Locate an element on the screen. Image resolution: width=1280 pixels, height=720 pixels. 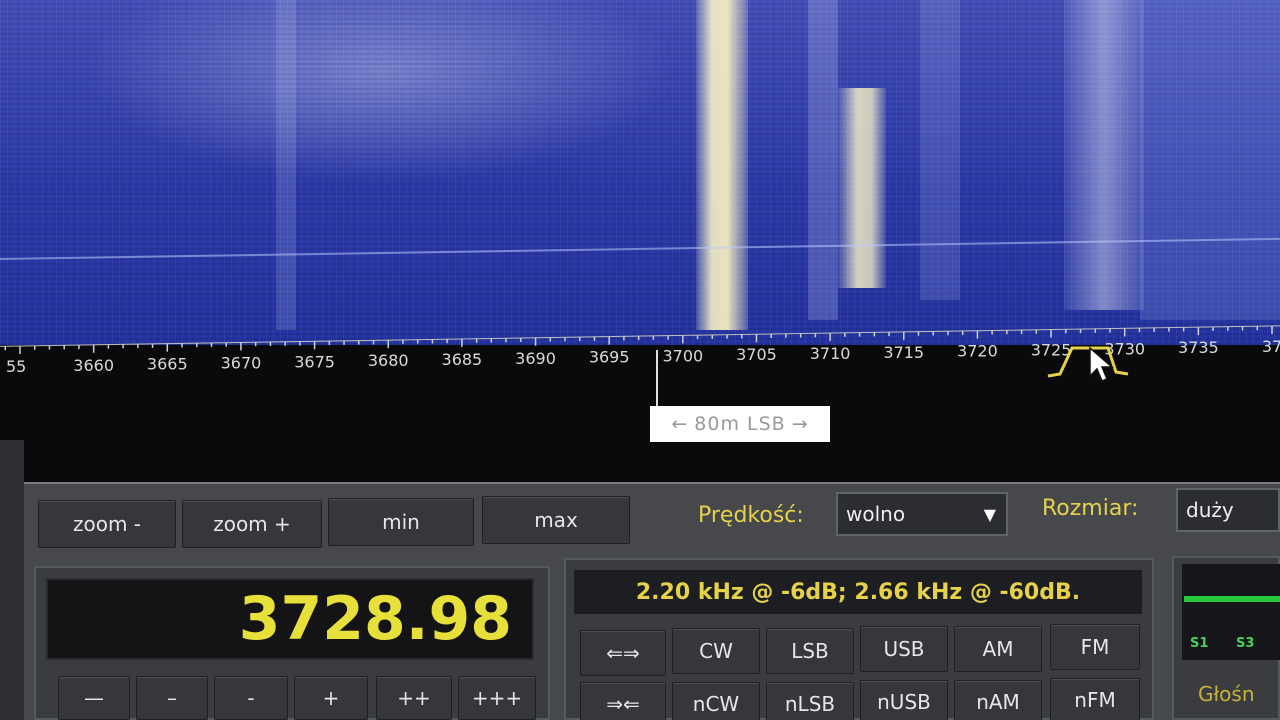
step-up-medium-button: ++ is located at coordinates (414, 698).